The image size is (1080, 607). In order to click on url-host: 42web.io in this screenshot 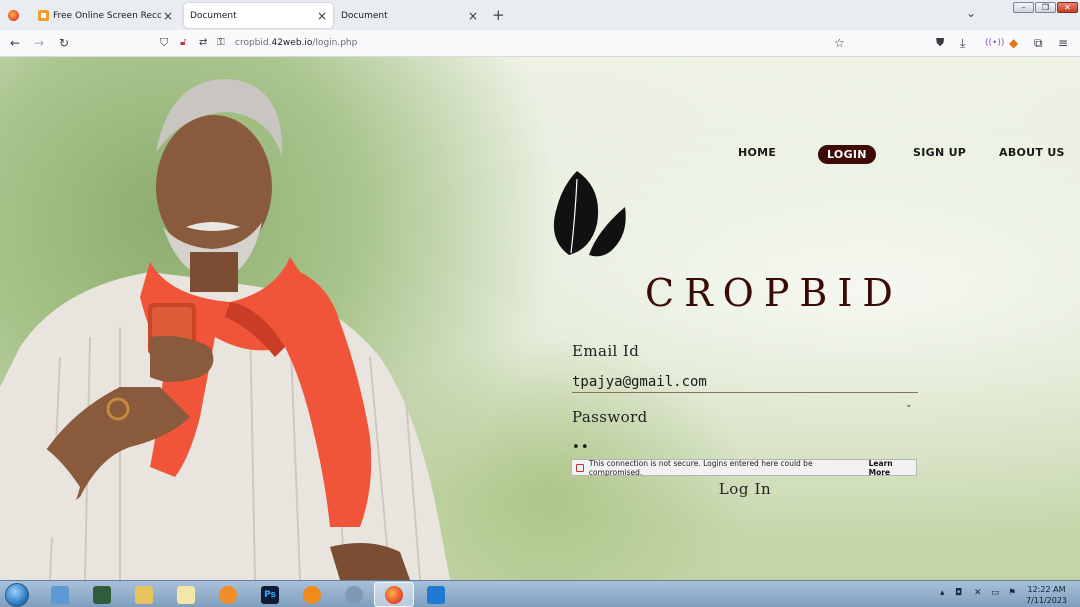, I will do `click(292, 43)`.